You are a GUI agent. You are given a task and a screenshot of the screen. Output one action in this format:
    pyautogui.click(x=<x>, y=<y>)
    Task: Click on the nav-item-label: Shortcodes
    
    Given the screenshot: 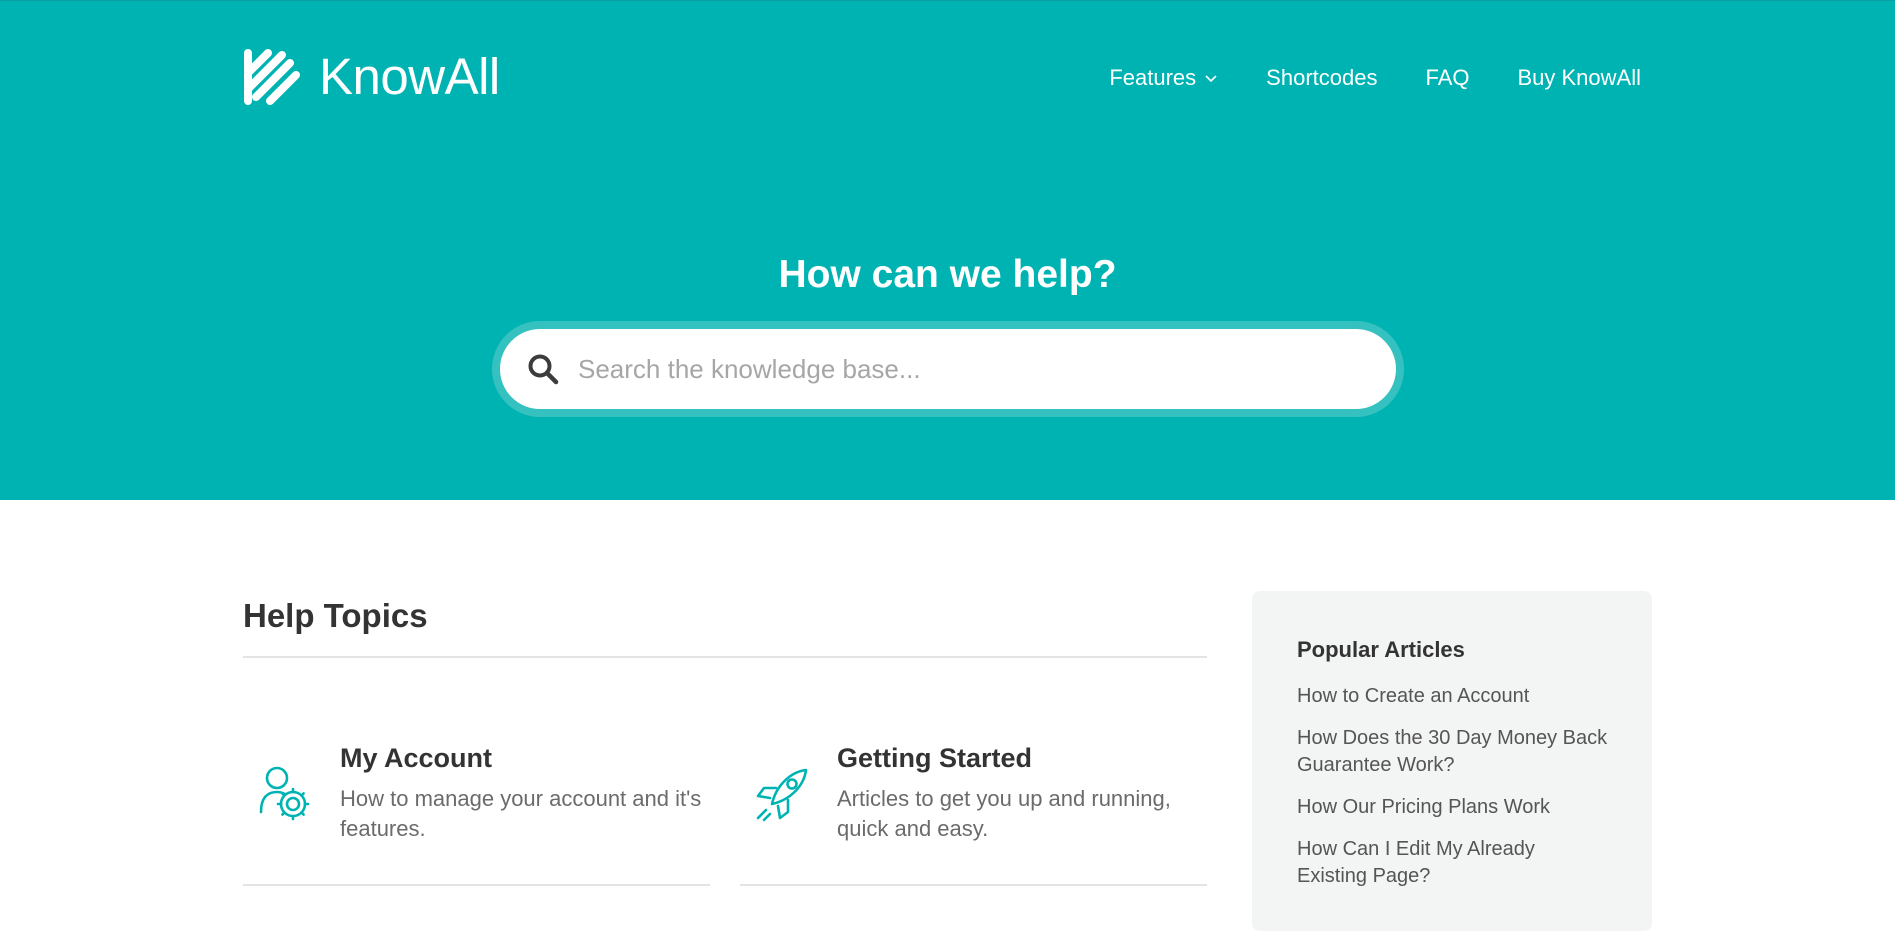 What is the action you would take?
    pyautogui.click(x=1322, y=77)
    